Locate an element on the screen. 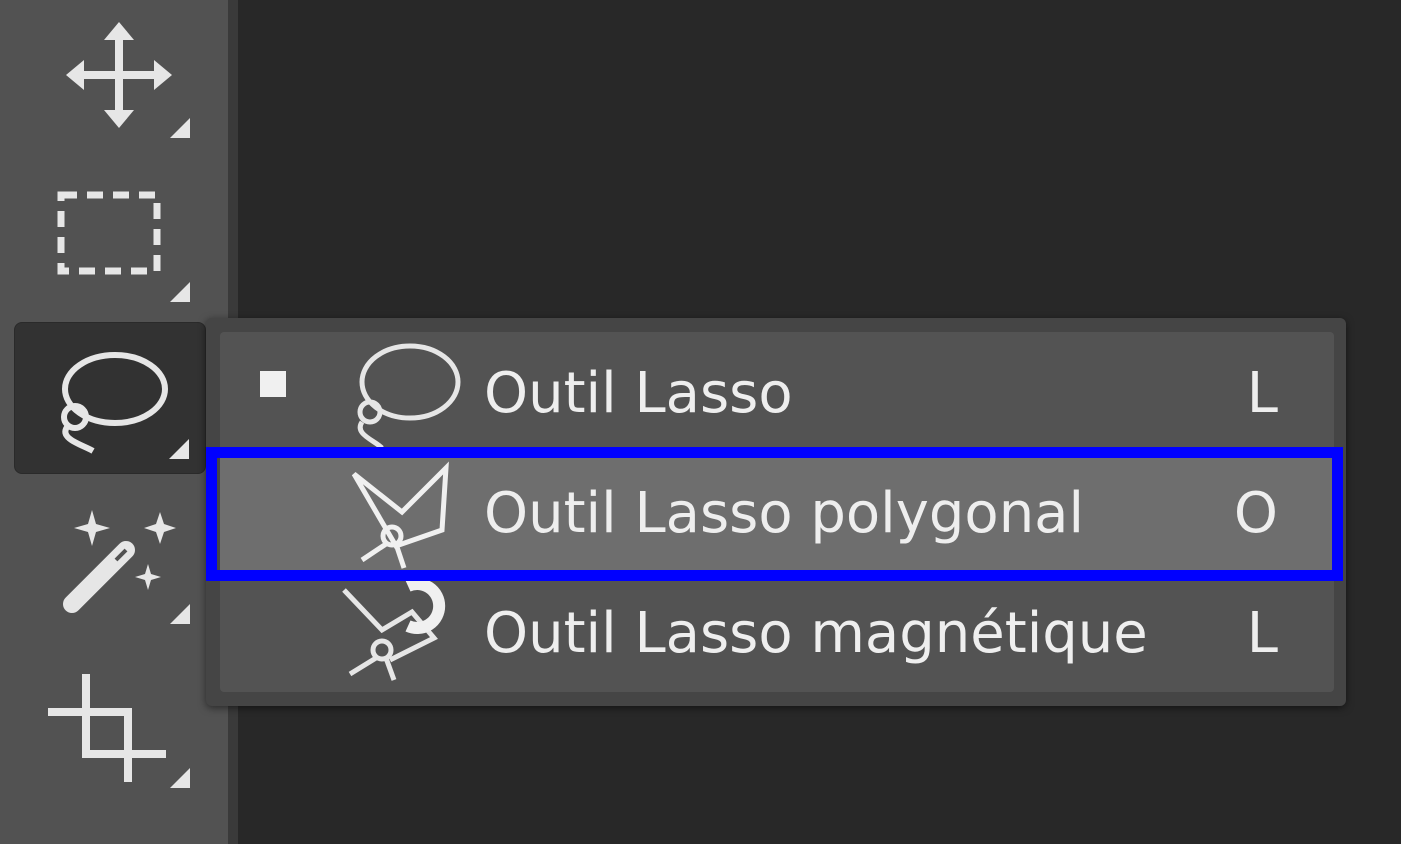  menu-item-label: Outil Lasso is located at coordinates (638, 393).